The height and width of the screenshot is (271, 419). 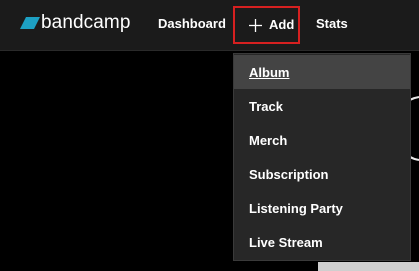 I want to click on logo-text: bandcamp, so click(x=86, y=22).